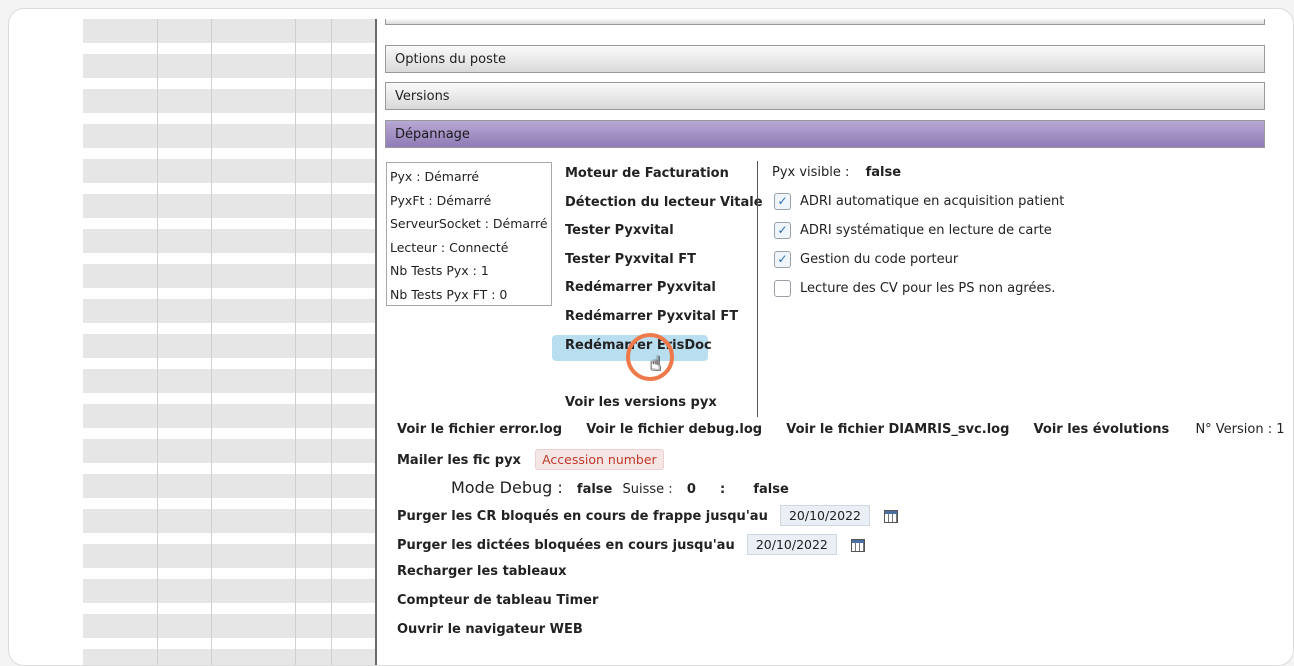 The height and width of the screenshot is (666, 1294). Describe the element at coordinates (620, 487) in the screenshot. I see `debug-row: Mode Debug : false Suisse : 0 : false` at that location.